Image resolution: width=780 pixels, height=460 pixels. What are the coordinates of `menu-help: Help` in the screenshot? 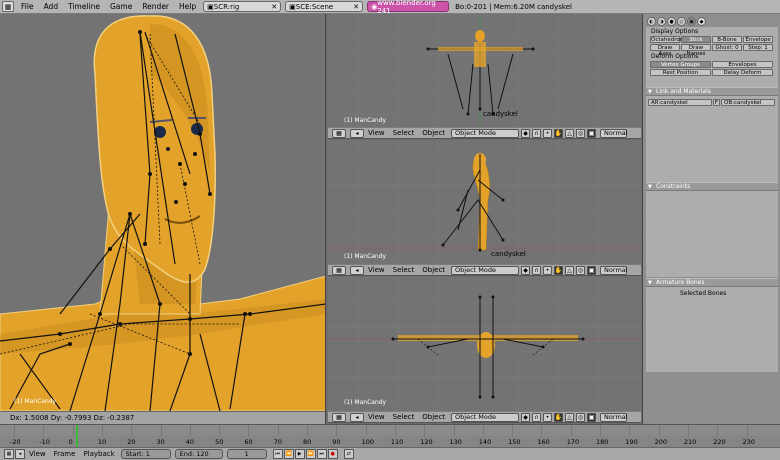 It's located at (187, 6).